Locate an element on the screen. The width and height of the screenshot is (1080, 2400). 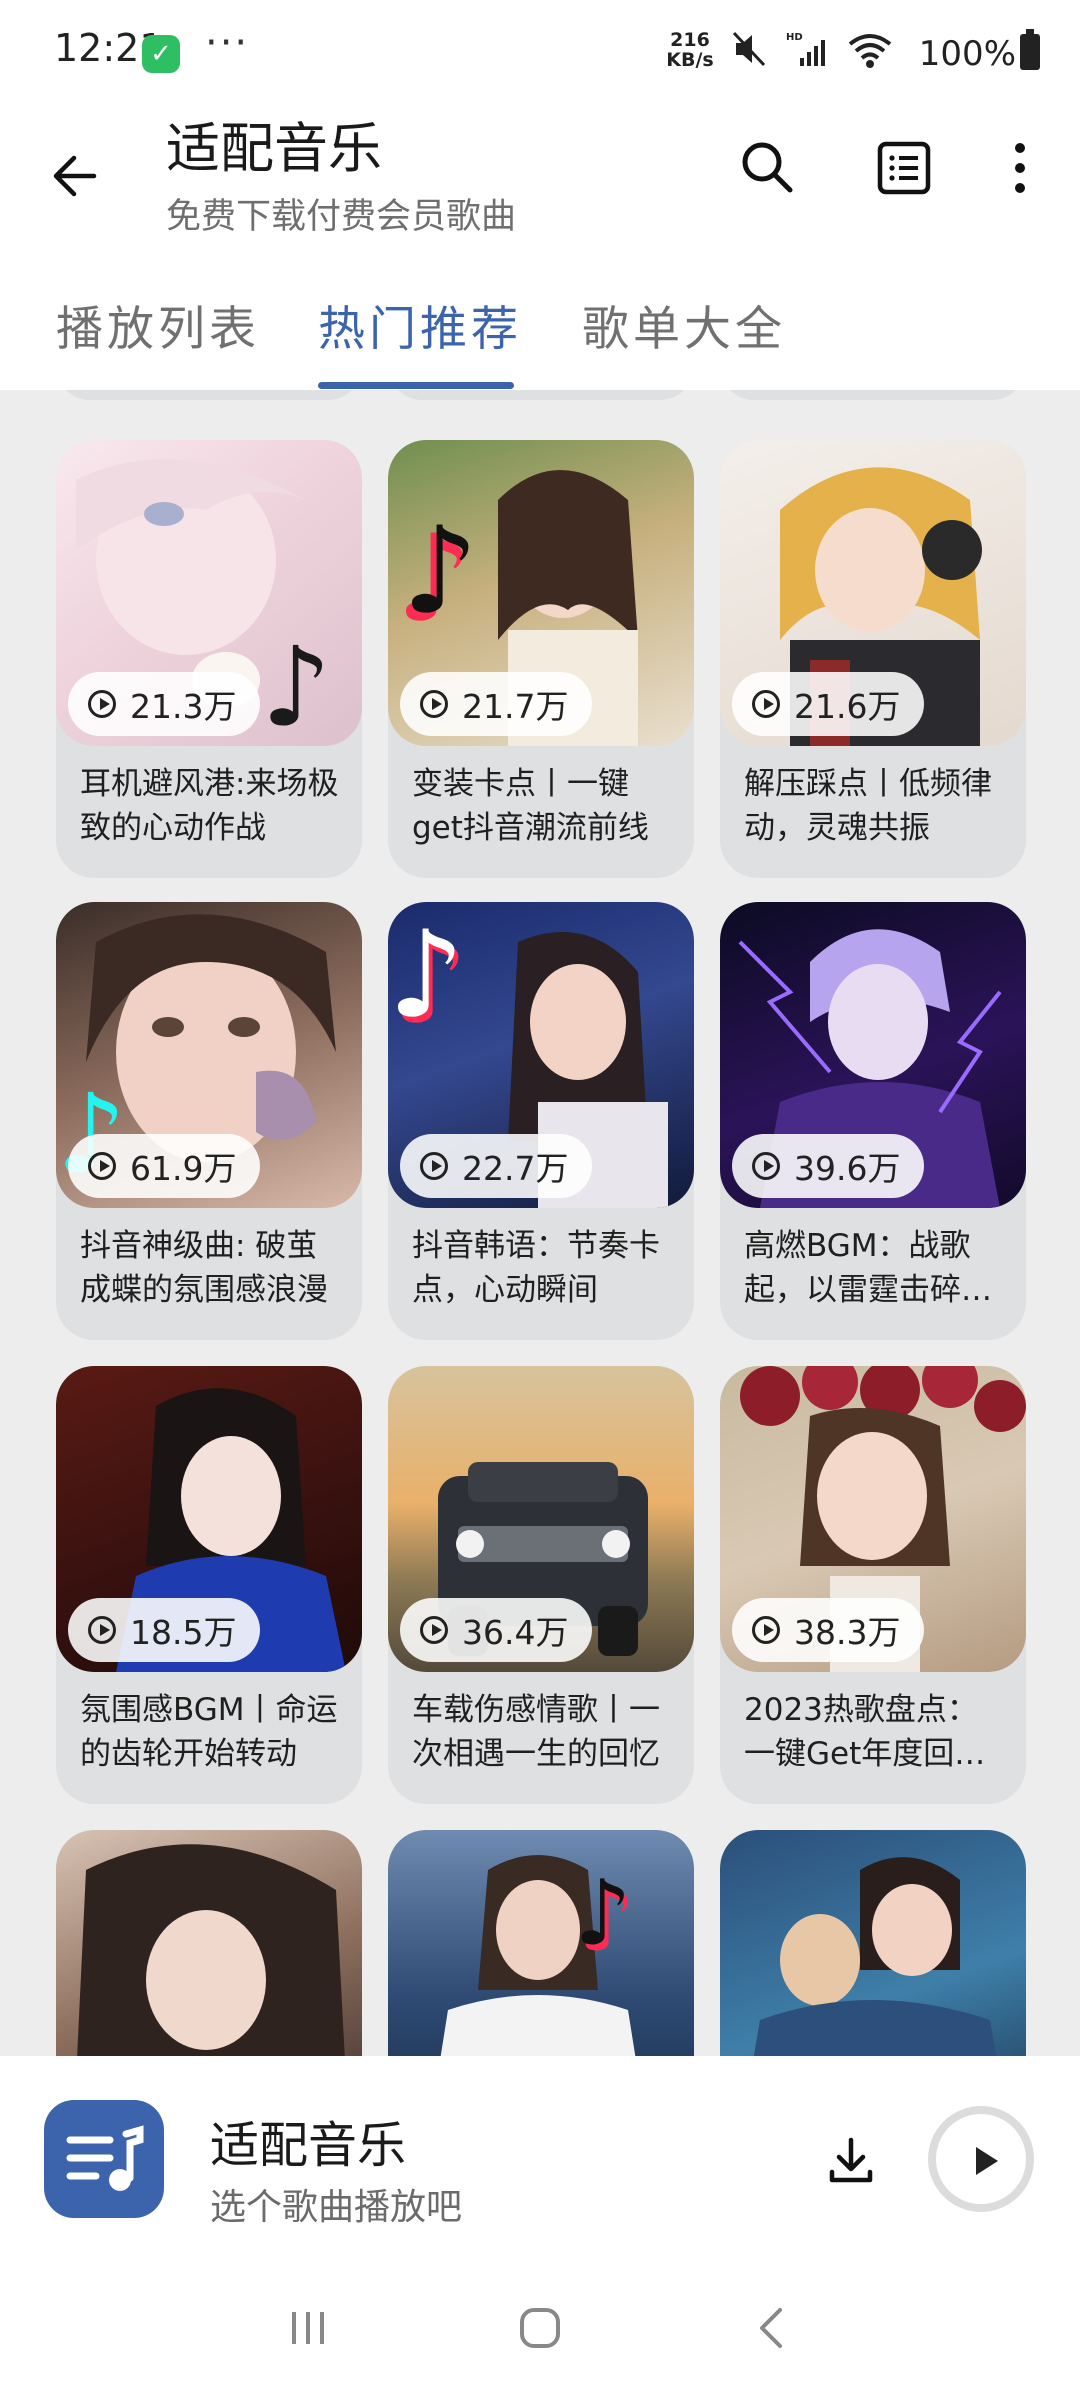
playlist-title: 抖音神级曲: 破茧成蝶的氛围感浪漫 is located at coordinates (204, 1268).